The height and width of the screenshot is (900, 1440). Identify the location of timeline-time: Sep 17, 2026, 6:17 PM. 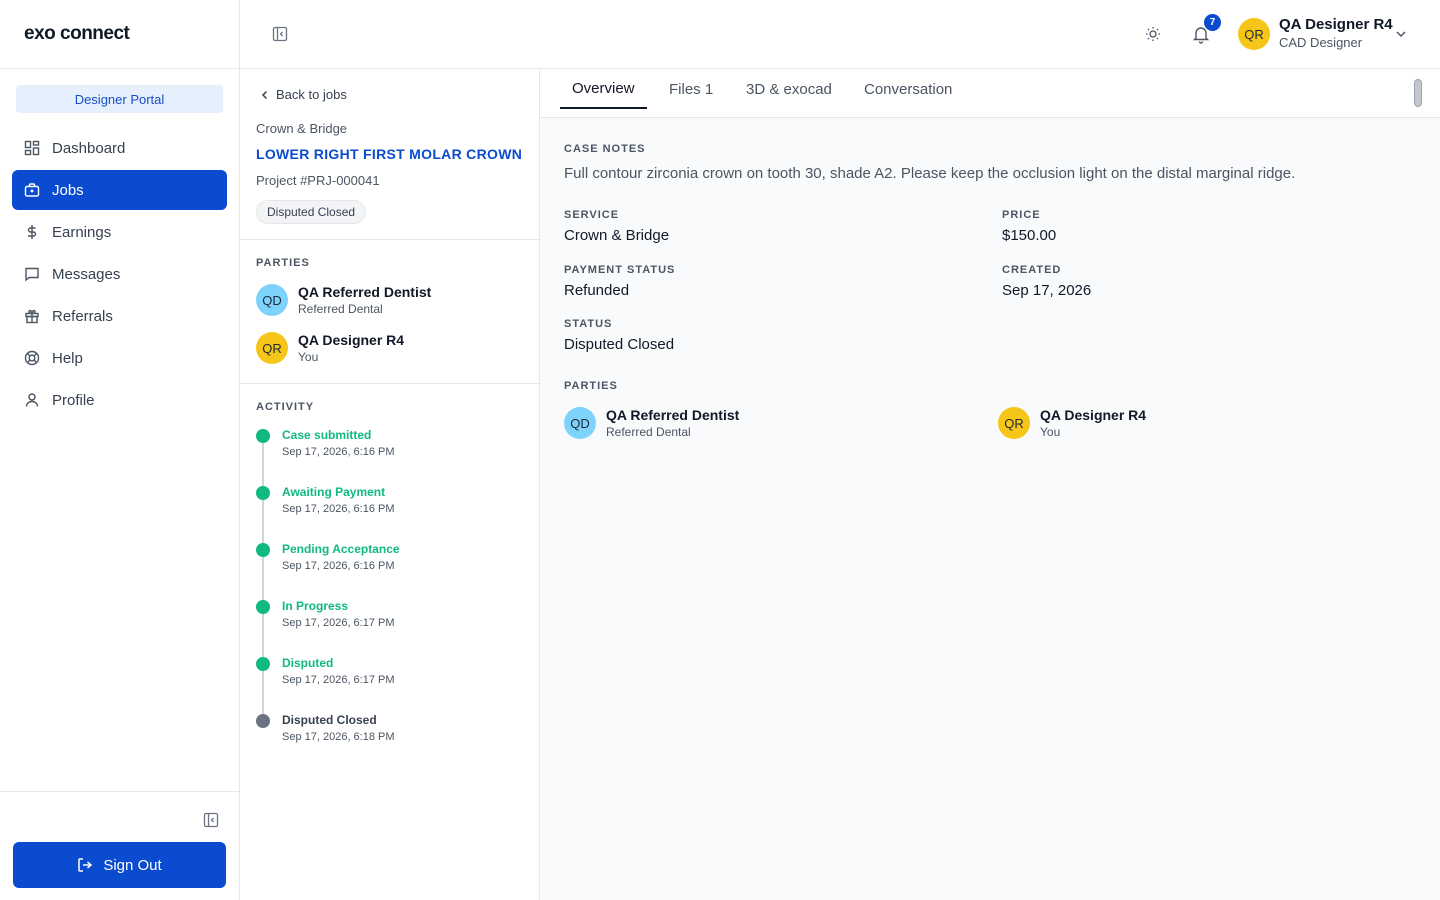
(338, 623).